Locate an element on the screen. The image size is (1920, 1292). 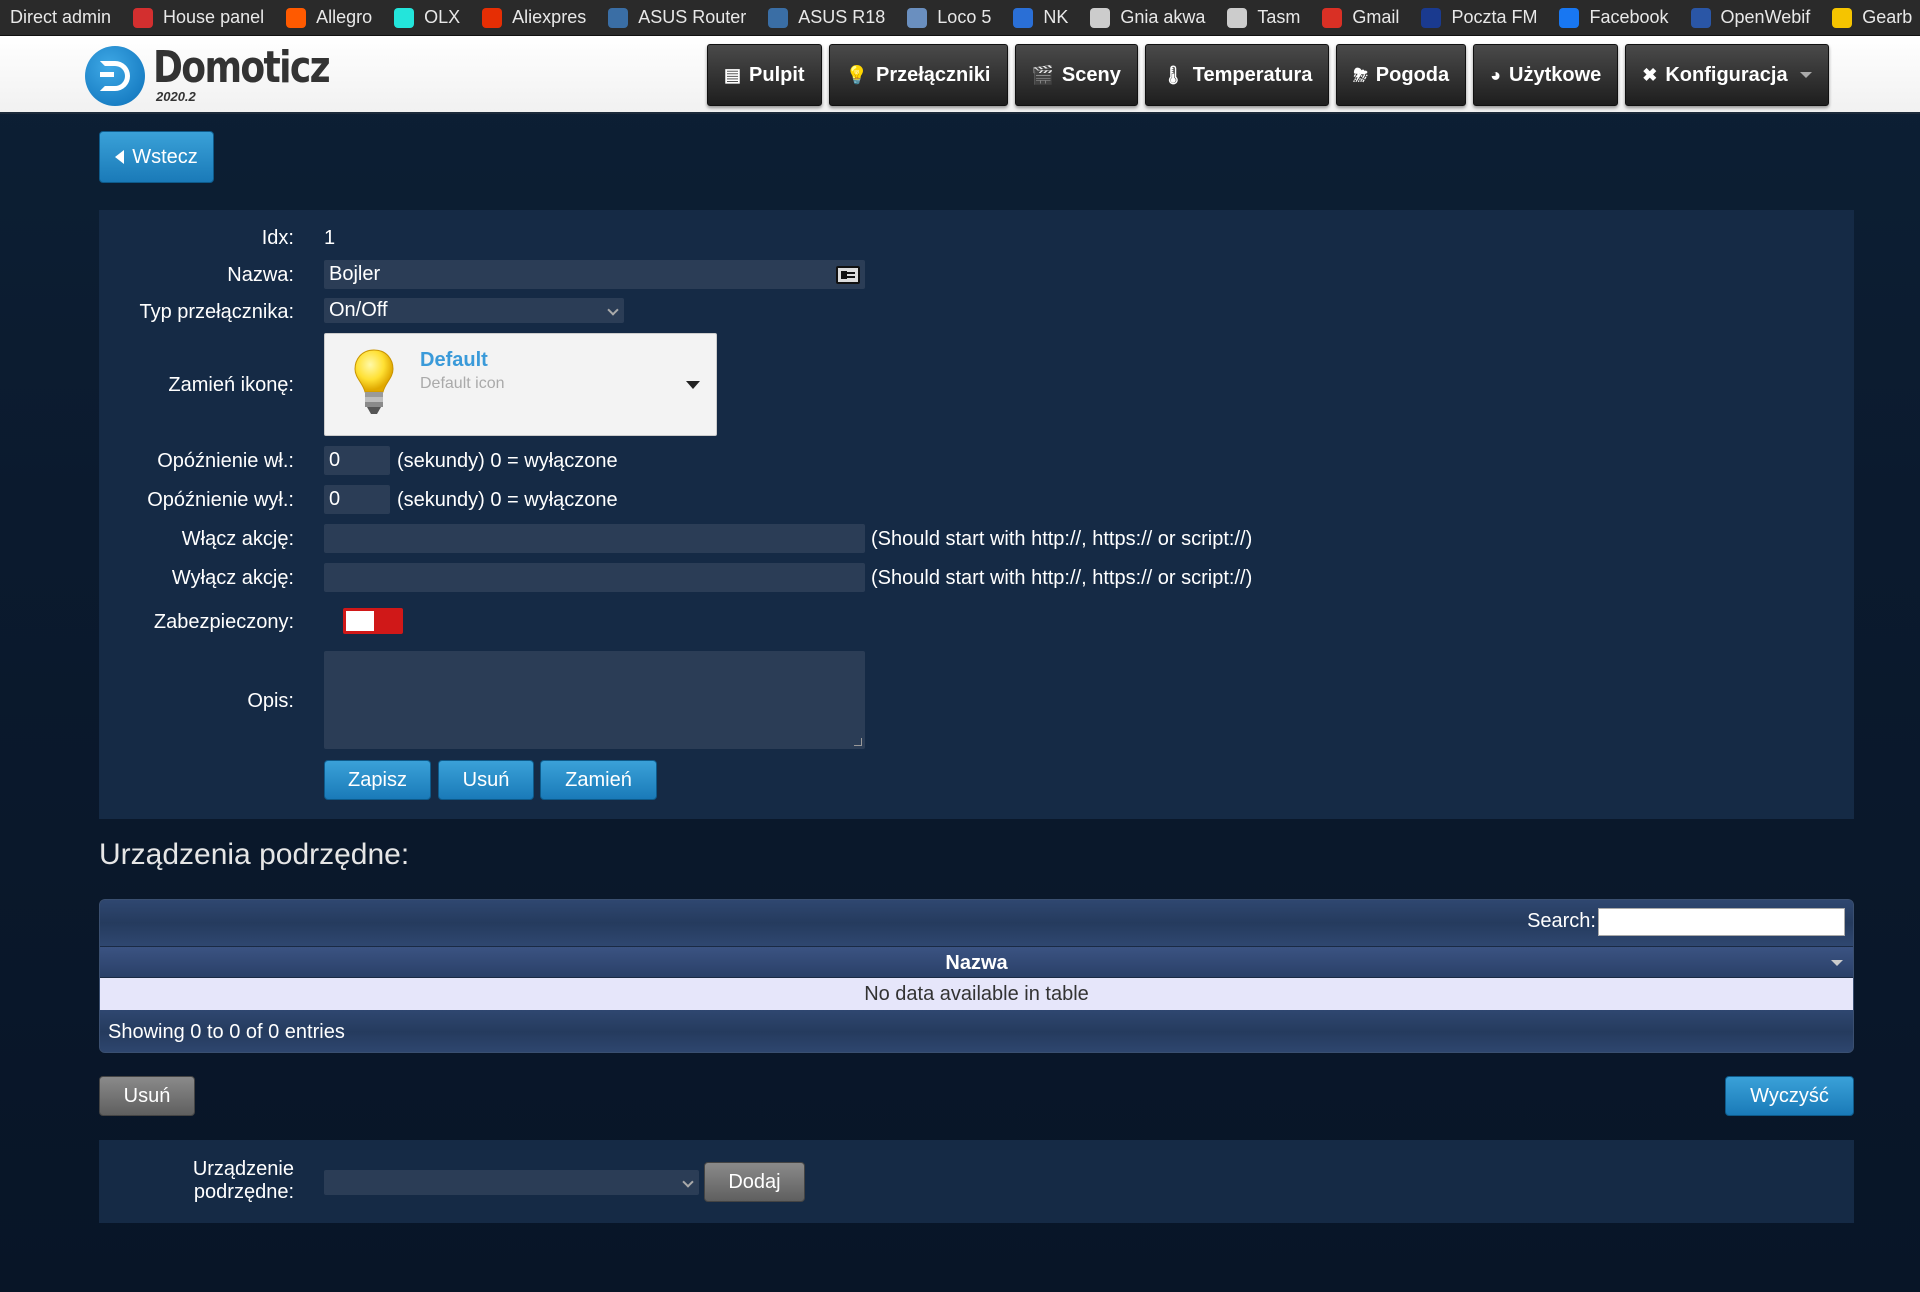
on-action-input is located at coordinates (594, 538).